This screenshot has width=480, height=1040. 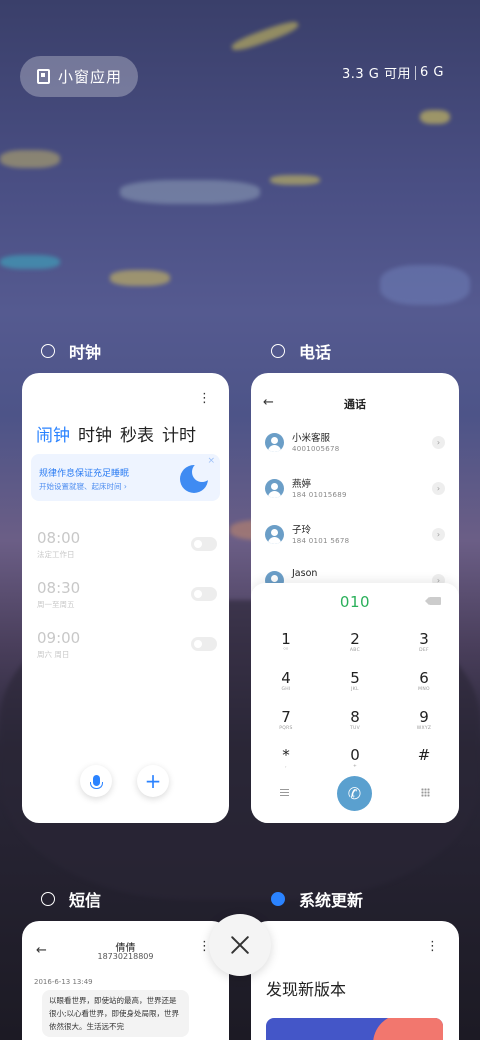 I want to click on dial-key-3: 3 DEF, so click(x=424, y=642).